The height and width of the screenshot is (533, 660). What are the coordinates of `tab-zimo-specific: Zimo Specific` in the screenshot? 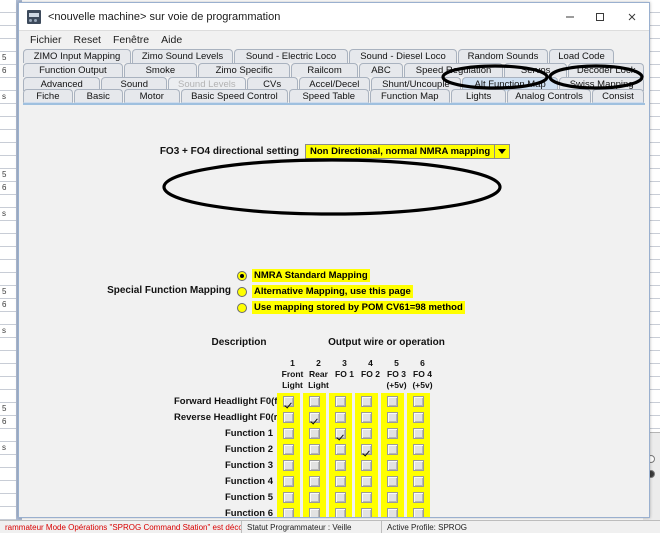 It's located at (244, 70).